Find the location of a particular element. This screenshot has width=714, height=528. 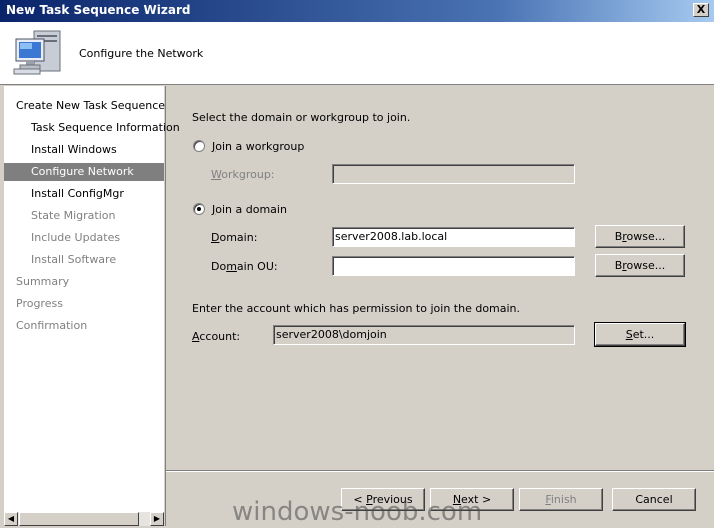

sidebar-item-install-software: Install Software is located at coordinates (84, 260).